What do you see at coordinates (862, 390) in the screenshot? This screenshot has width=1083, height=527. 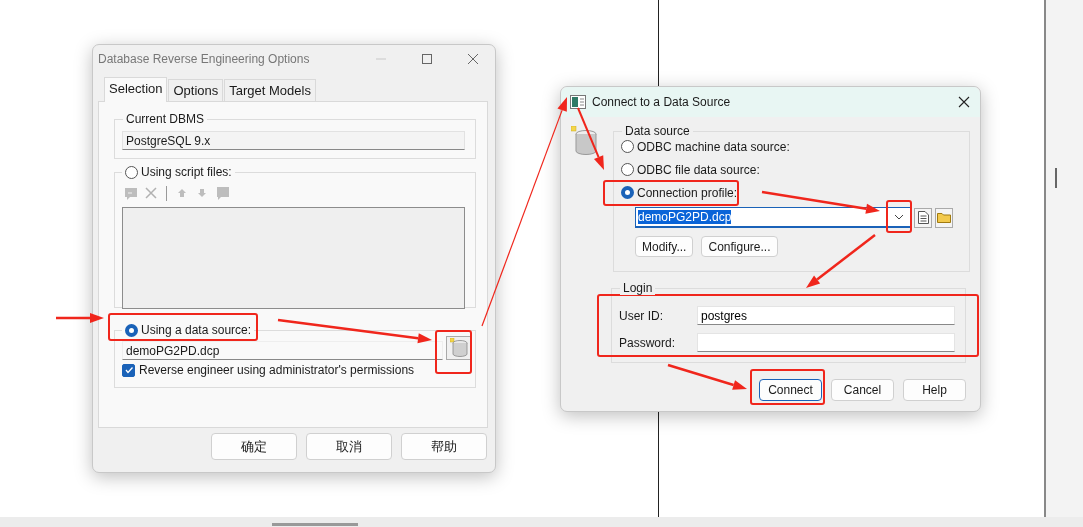 I see `dialog-button: Cancel` at bounding box center [862, 390].